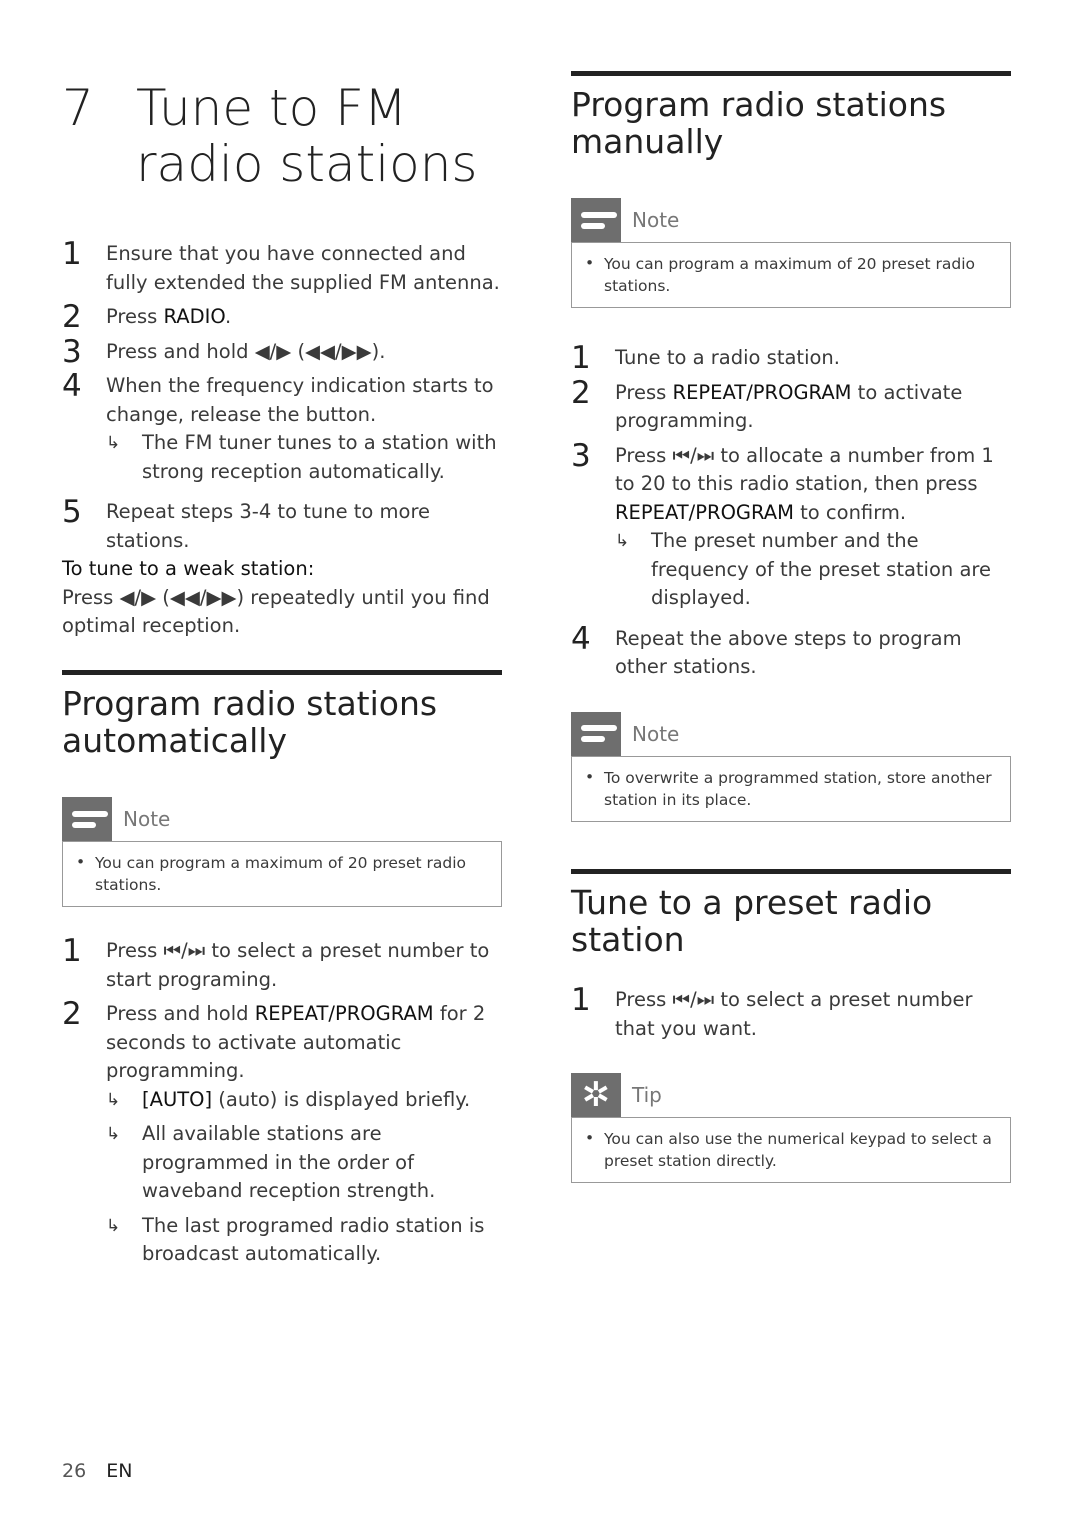 This screenshot has width=1080, height=1528. I want to click on result: ↳ [AUTO] (auto) is displayed briefly., so click(304, 1100).